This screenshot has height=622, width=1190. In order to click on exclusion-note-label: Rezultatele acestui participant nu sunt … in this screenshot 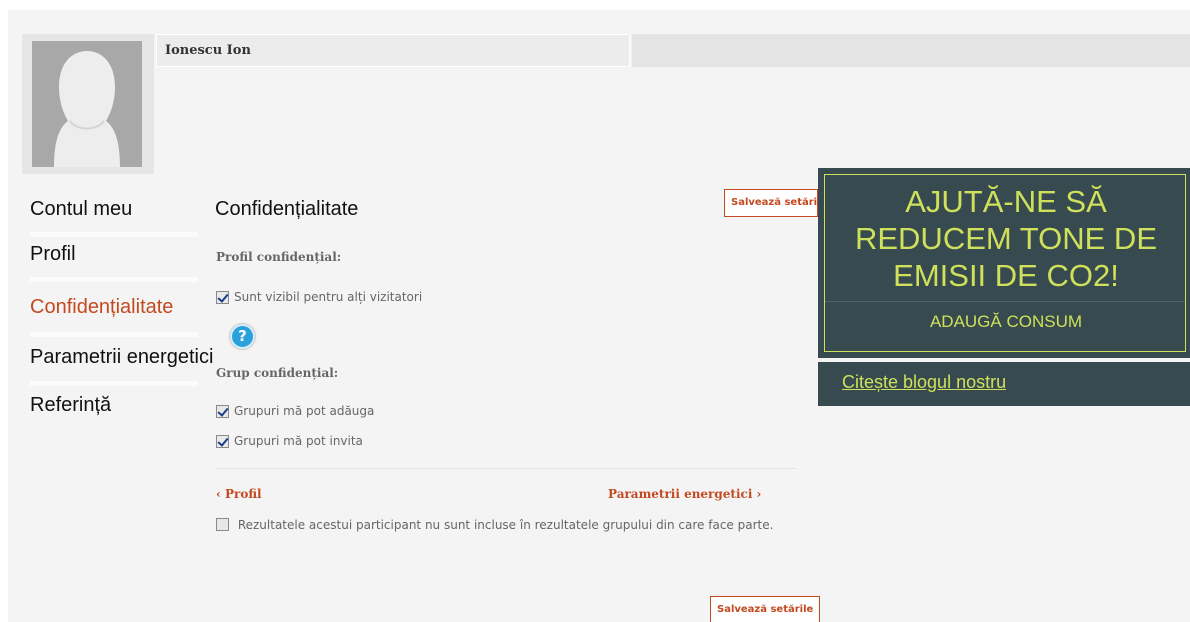, I will do `click(505, 525)`.